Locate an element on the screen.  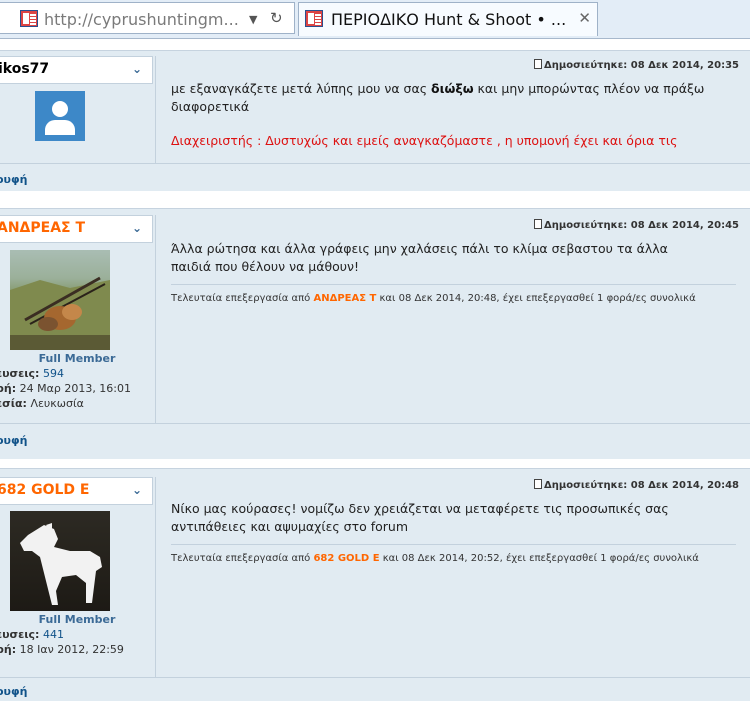
user-head-icon is located at coordinates (60, 109).